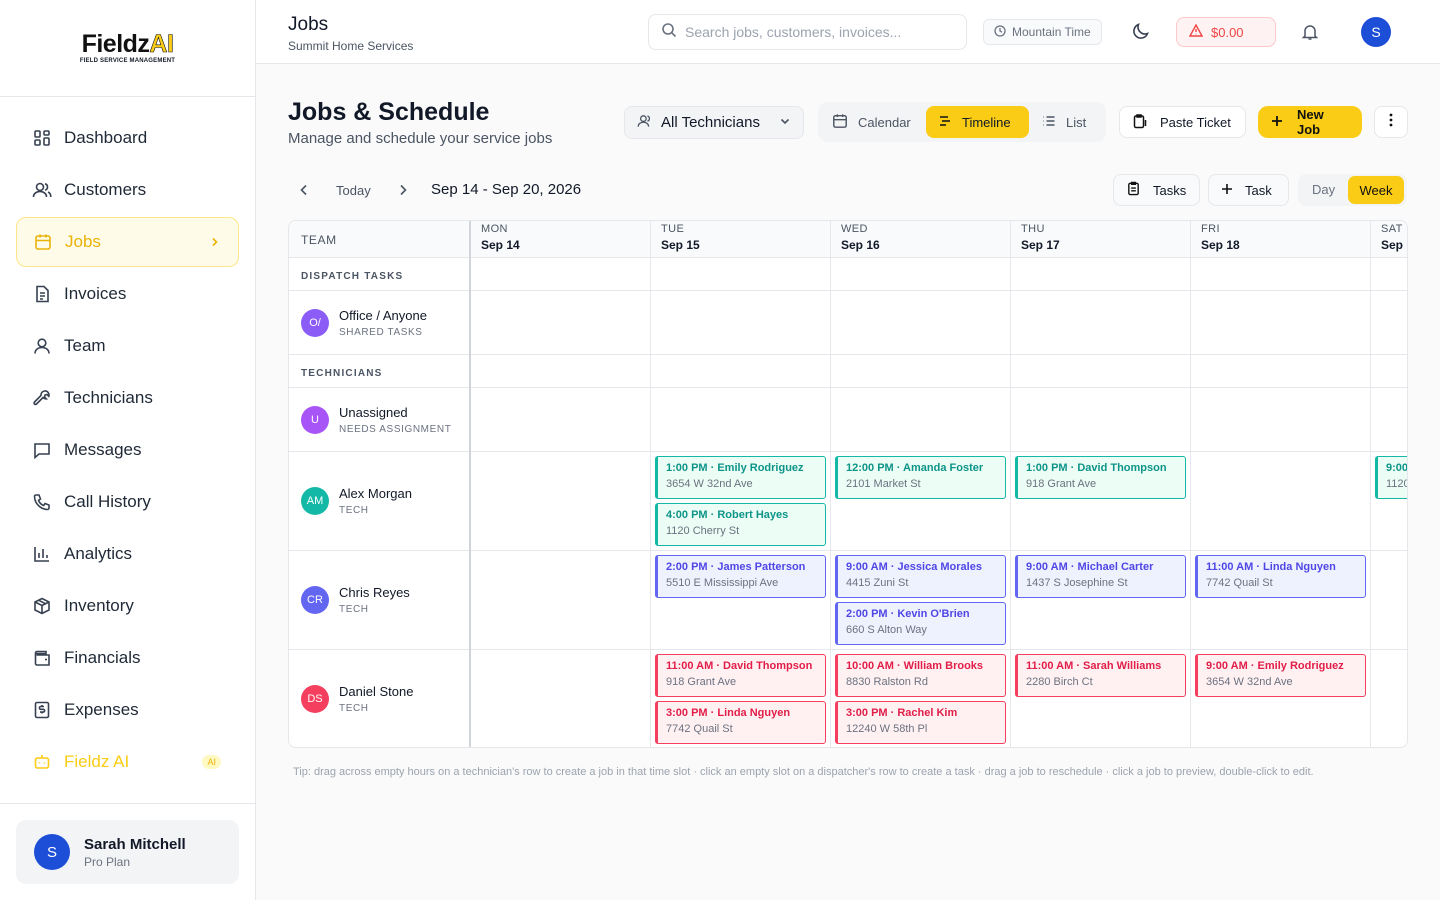  What do you see at coordinates (1310, 122) in the screenshot?
I see `new-job-button: New Job` at bounding box center [1310, 122].